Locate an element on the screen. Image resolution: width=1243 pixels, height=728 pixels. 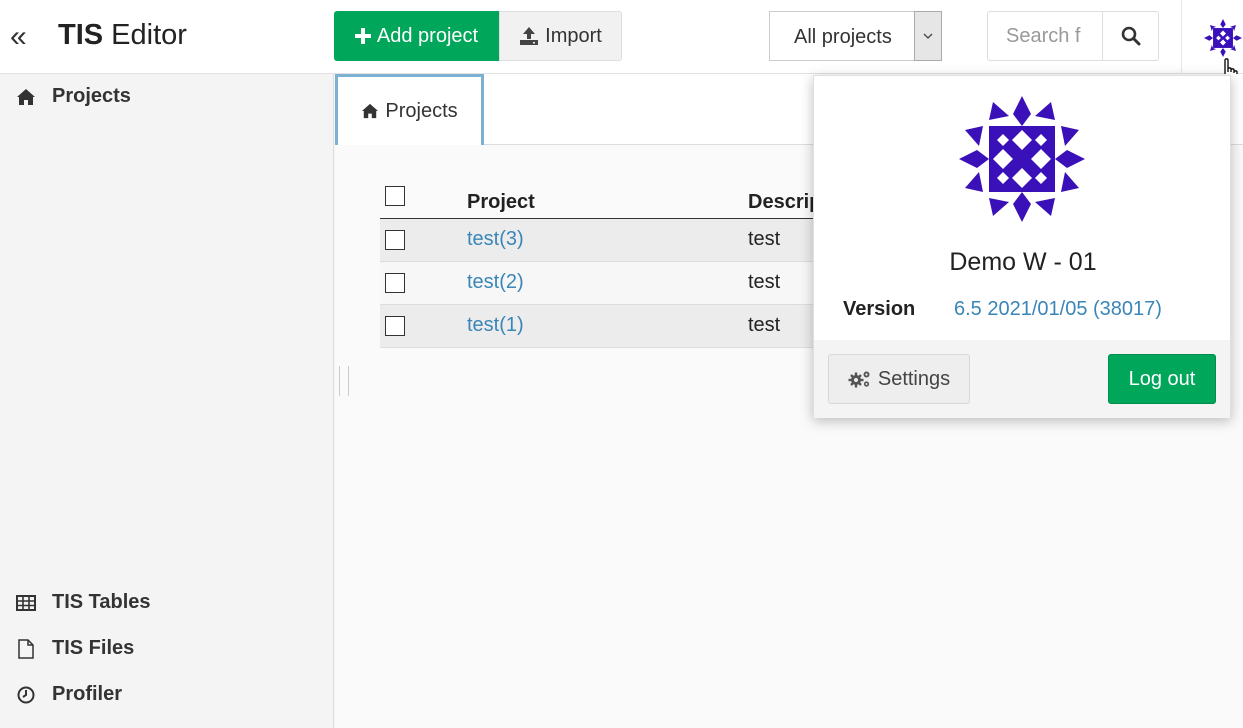
sidebar-item-profiler: Profiler is located at coordinates (68, 694).